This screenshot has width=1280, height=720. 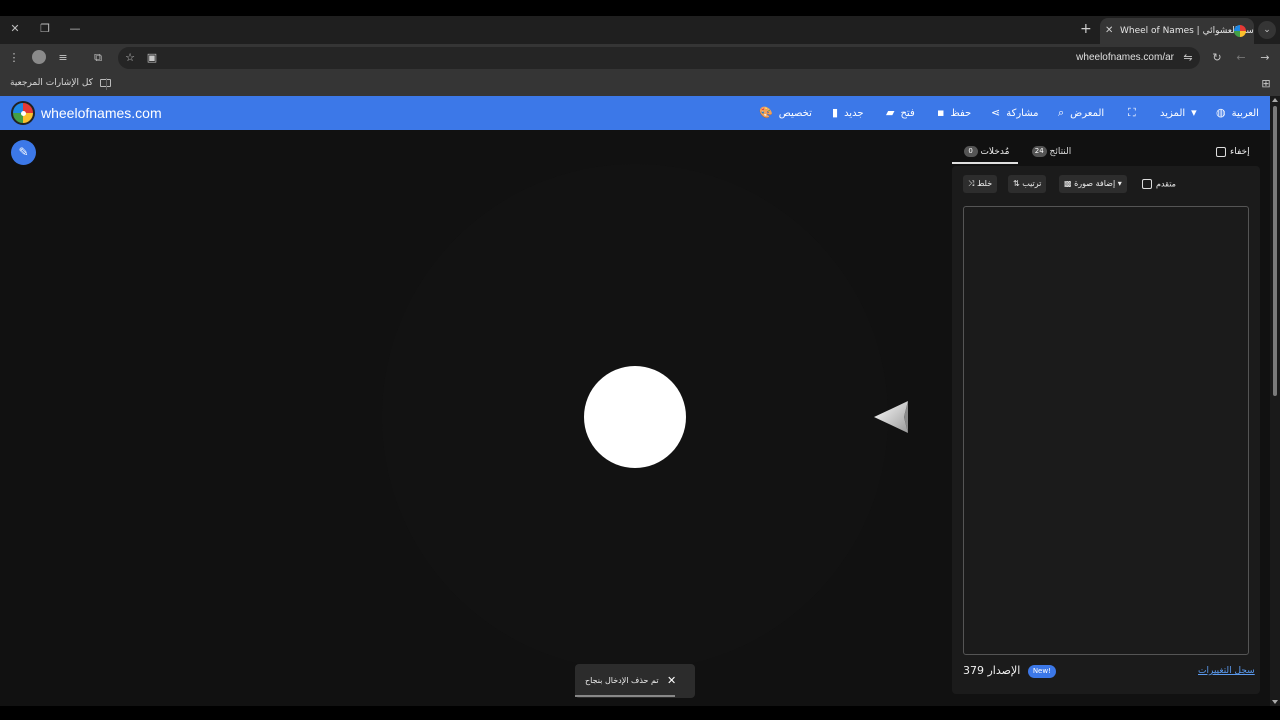 What do you see at coordinates (941, 112) in the screenshot?
I see `floppy-icon: ▪` at bounding box center [941, 112].